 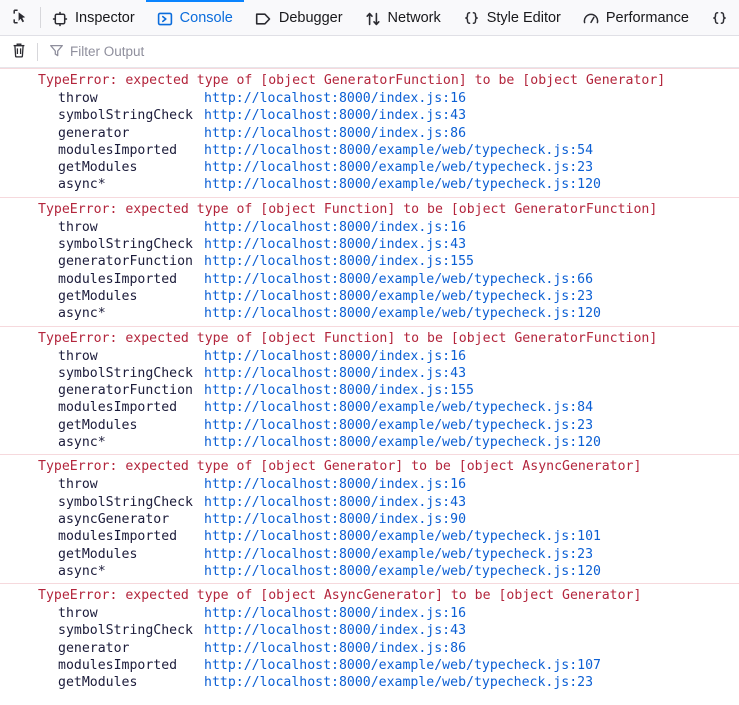 What do you see at coordinates (404, 51) in the screenshot?
I see `filter-input` at bounding box center [404, 51].